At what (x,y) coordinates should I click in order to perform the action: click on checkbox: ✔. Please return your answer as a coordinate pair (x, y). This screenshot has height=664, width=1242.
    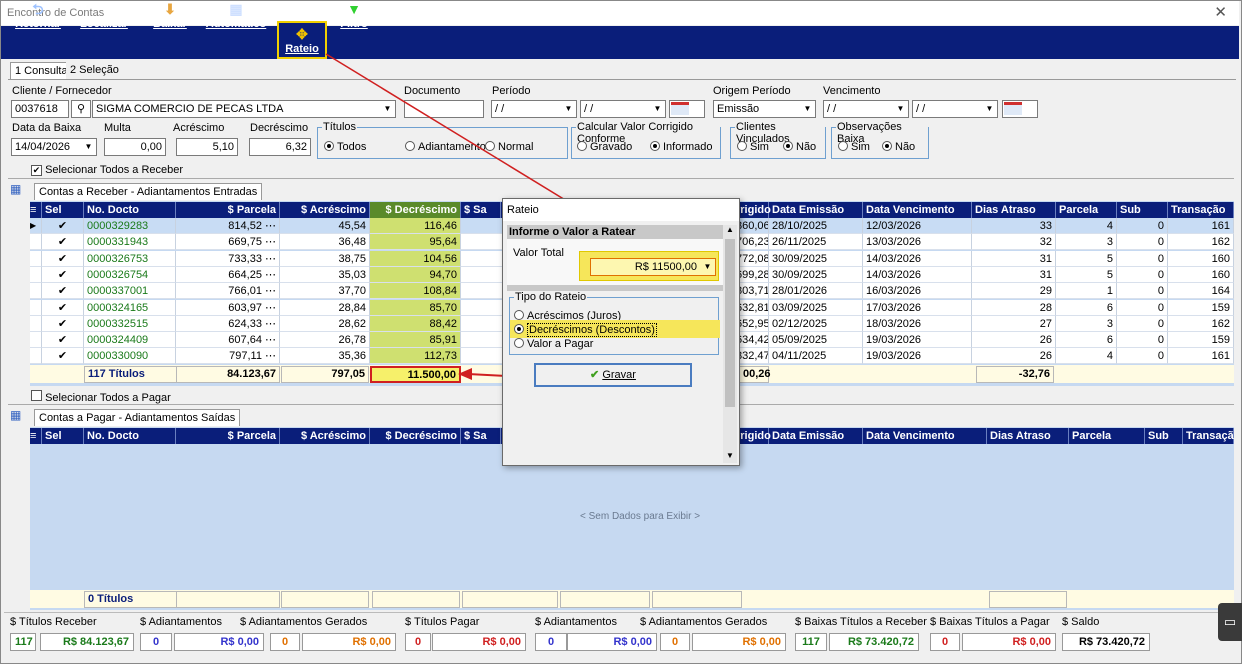
    Looking at the image, I should click on (36, 170).